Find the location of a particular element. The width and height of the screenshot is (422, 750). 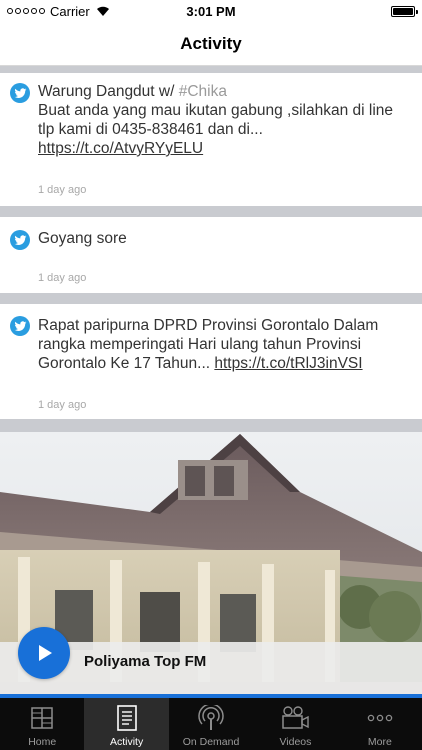

tab-activity: Activity is located at coordinates (126, 724).